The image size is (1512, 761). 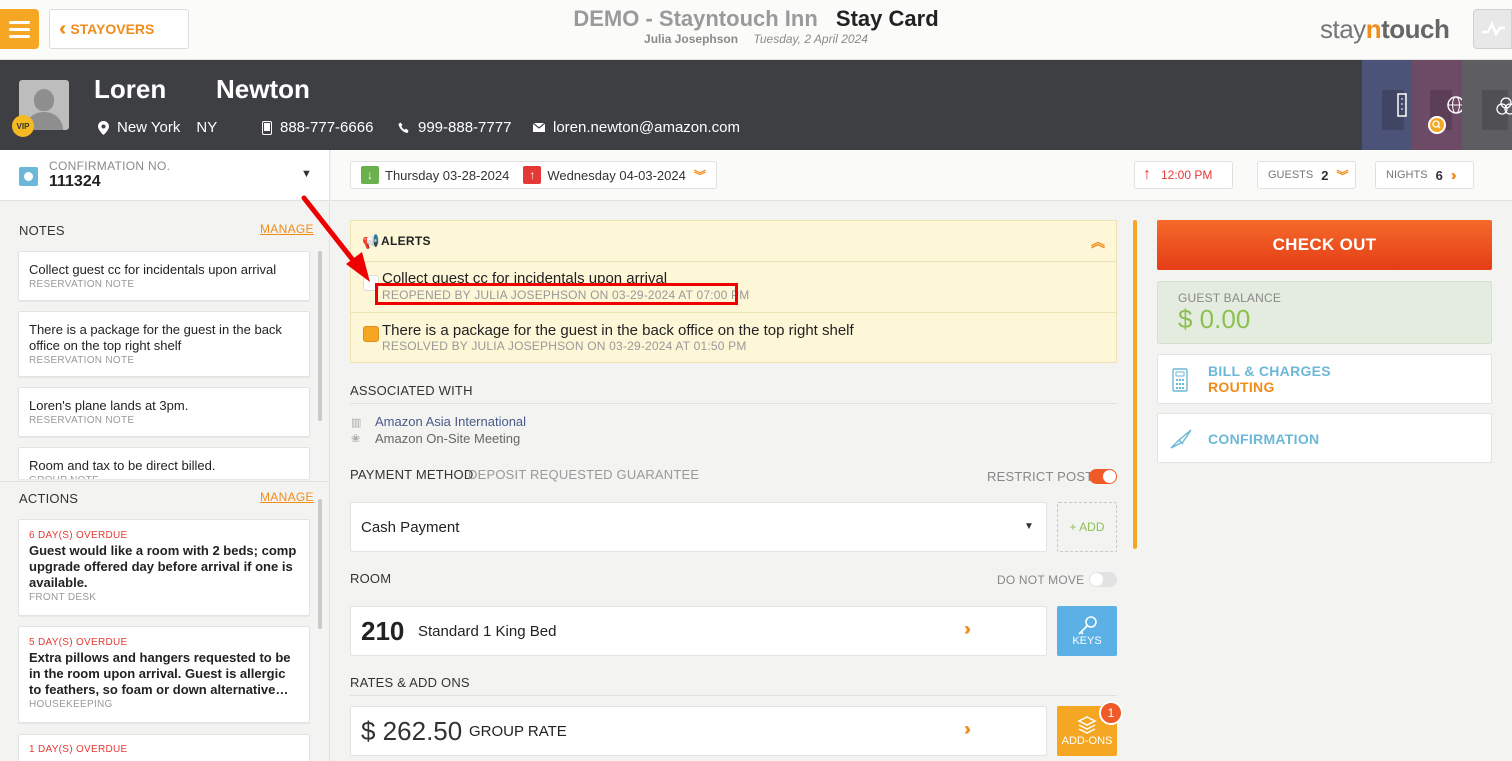 I want to click on guest-first-name: Loren, so click(x=130, y=89).